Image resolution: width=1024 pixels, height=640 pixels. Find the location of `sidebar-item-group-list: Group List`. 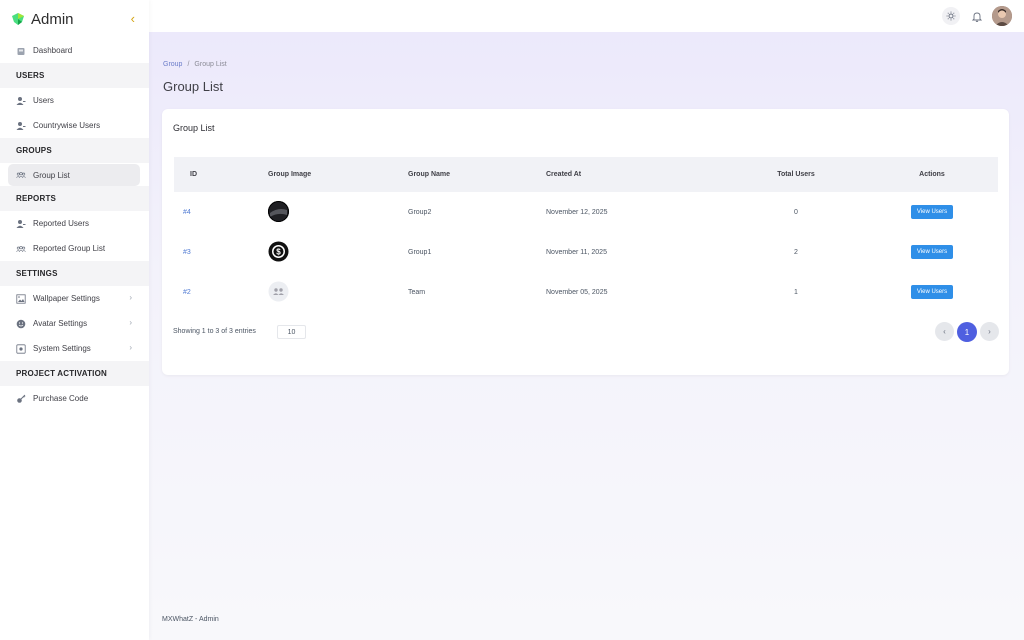

sidebar-item-group-list: Group List is located at coordinates (74, 175).